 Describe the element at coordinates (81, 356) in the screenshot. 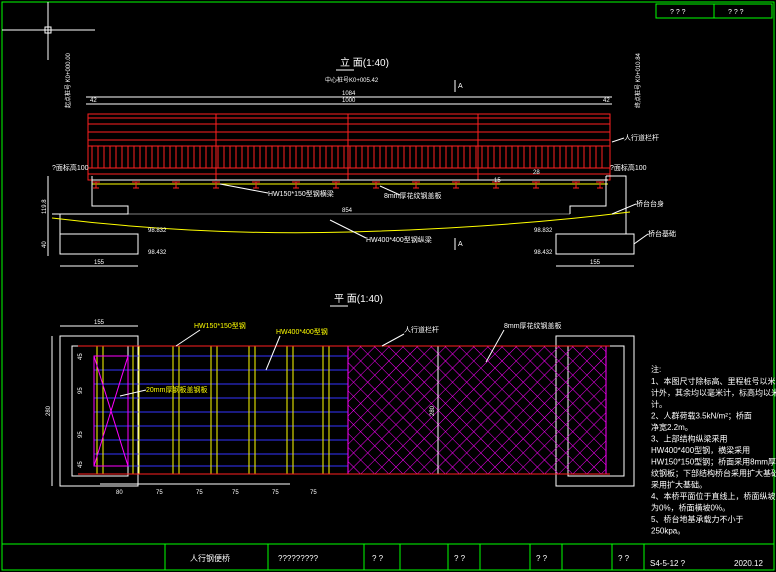

I see `plan-side-dim-1: 45` at that location.